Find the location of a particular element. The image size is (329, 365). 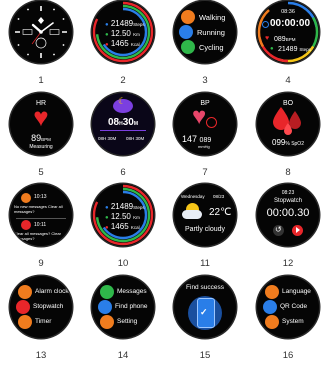

calories-unit: Kcal is located at coordinates (135, 227).